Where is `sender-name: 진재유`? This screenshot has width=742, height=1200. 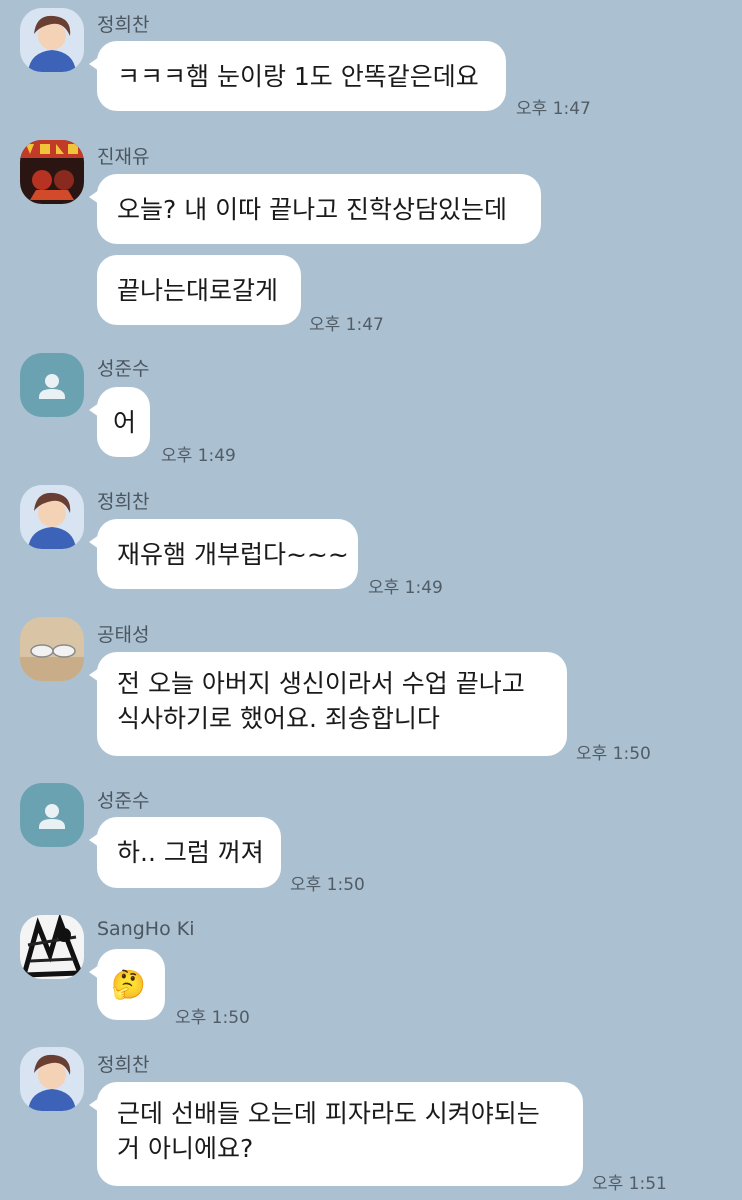 sender-name: 진재유 is located at coordinates (123, 157).